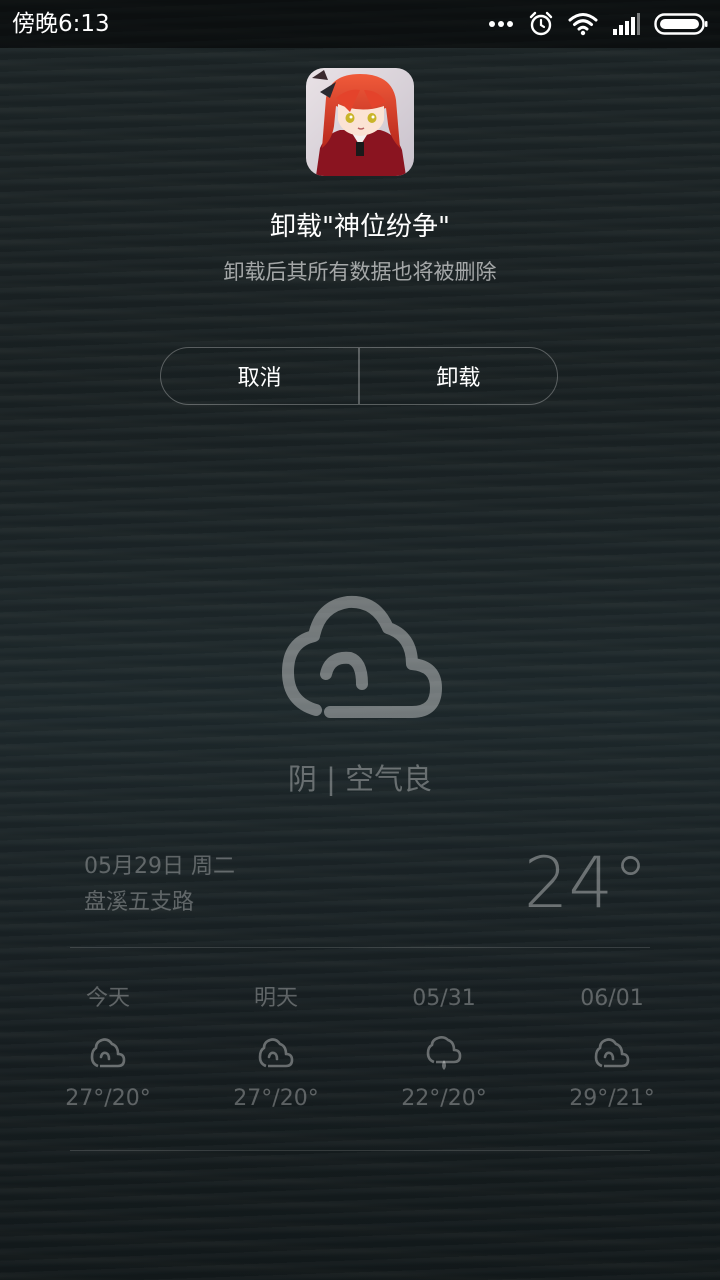  I want to click on cancel-button: 取消, so click(259, 376).